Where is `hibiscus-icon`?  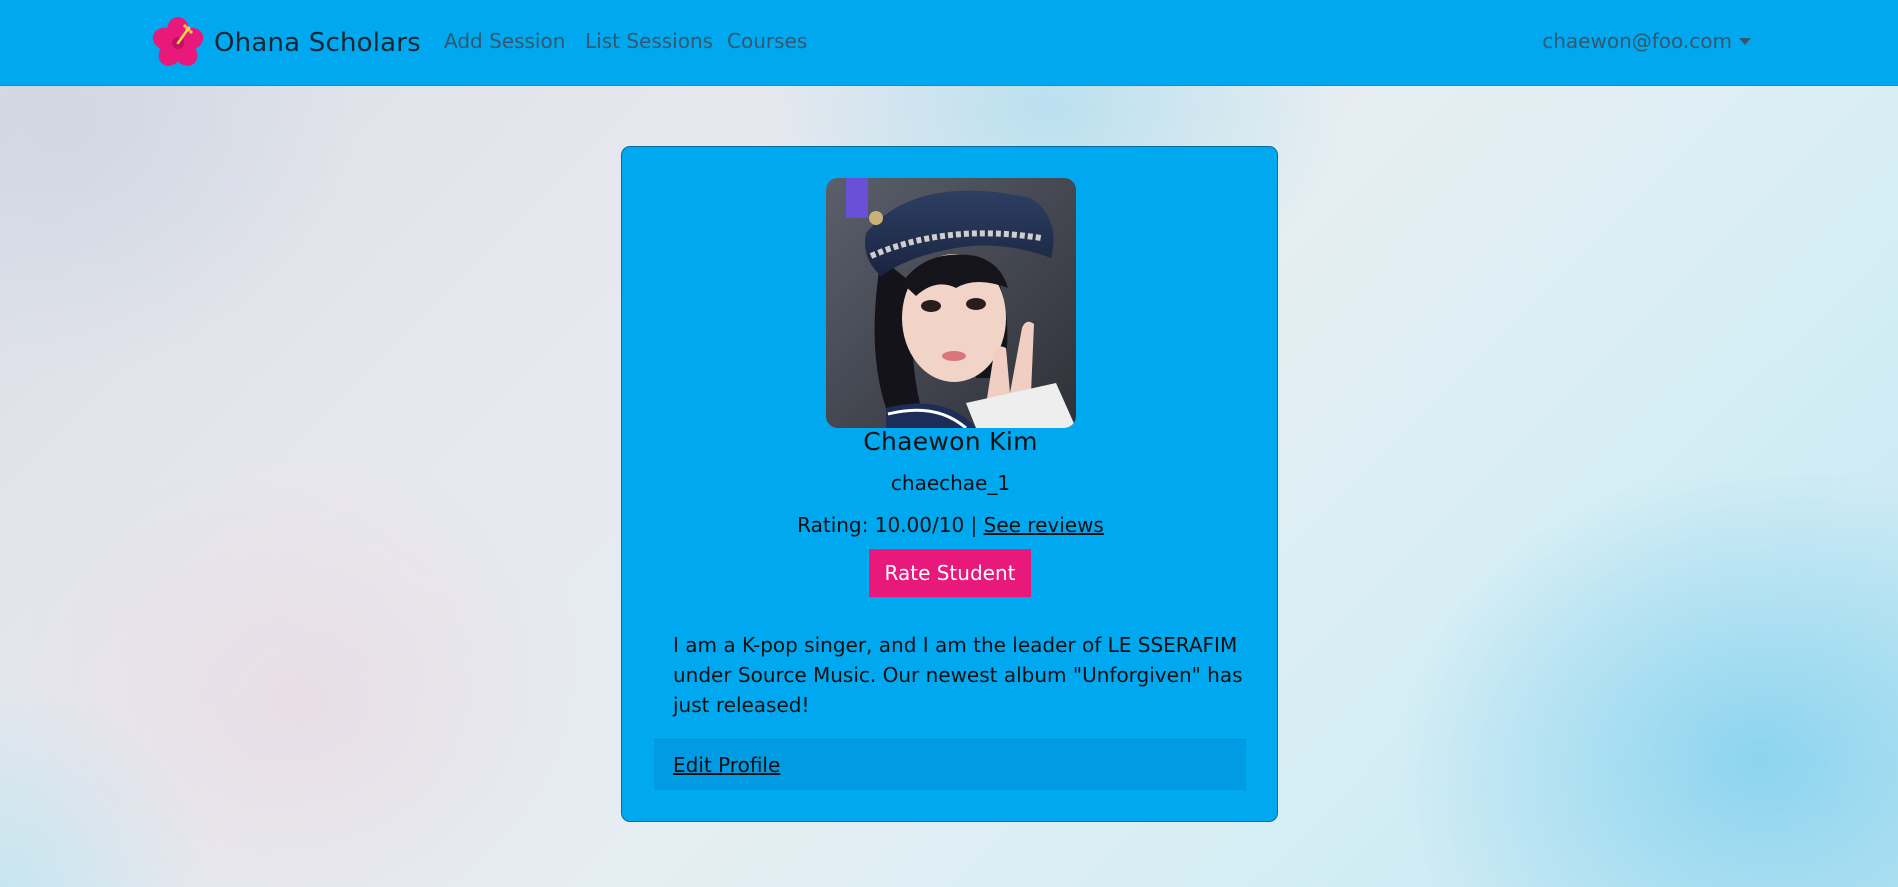 hibiscus-icon is located at coordinates (178, 41).